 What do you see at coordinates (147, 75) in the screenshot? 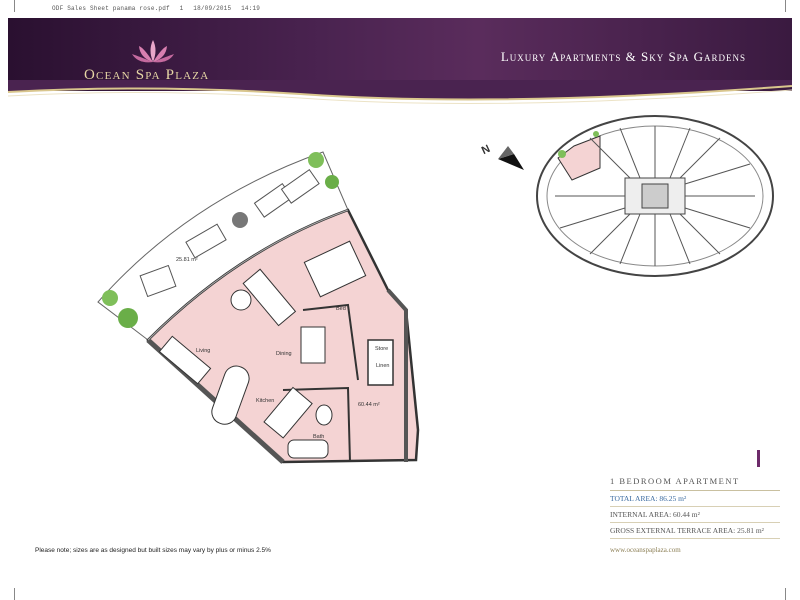
I see `brand-name: Ocean Spa Plaza` at bounding box center [147, 75].